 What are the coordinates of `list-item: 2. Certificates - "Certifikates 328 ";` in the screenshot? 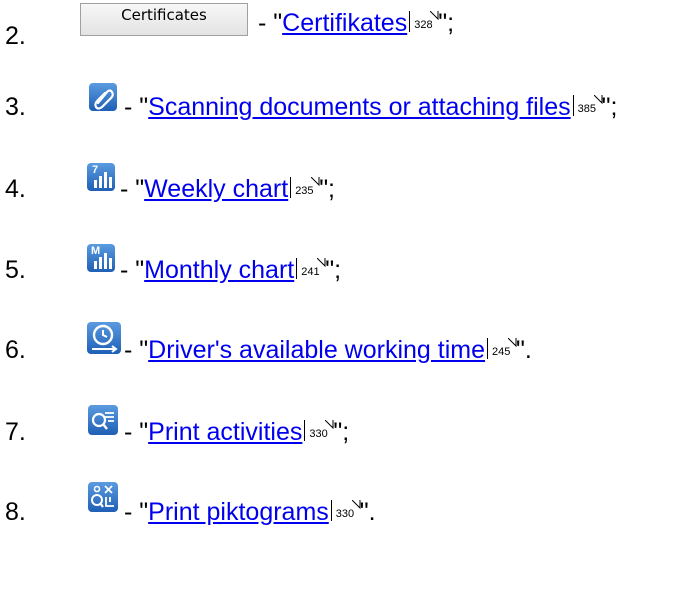 It's located at (347, 25).